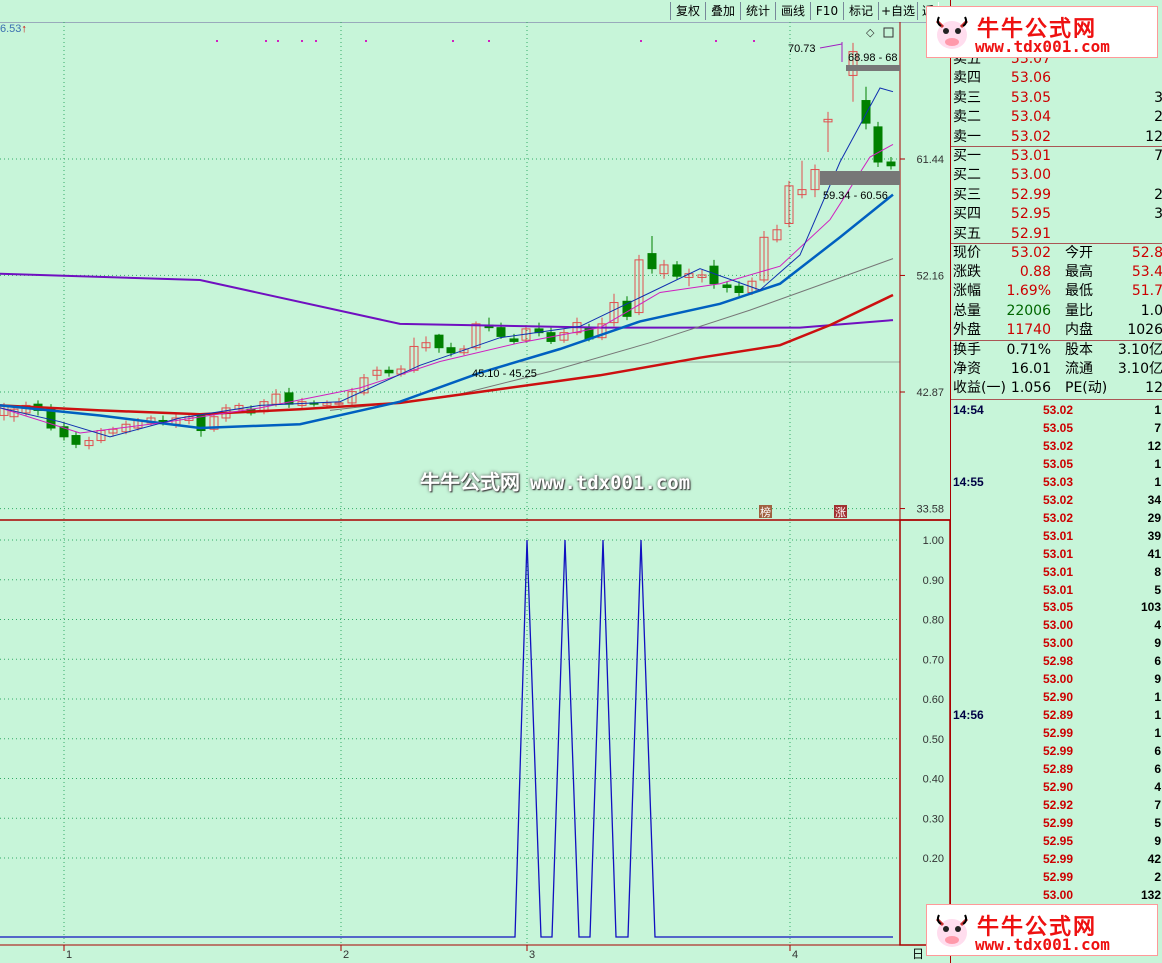  What do you see at coordinates (1056, 500) in the screenshot?
I see `tick-row: 53.02 34` at bounding box center [1056, 500].